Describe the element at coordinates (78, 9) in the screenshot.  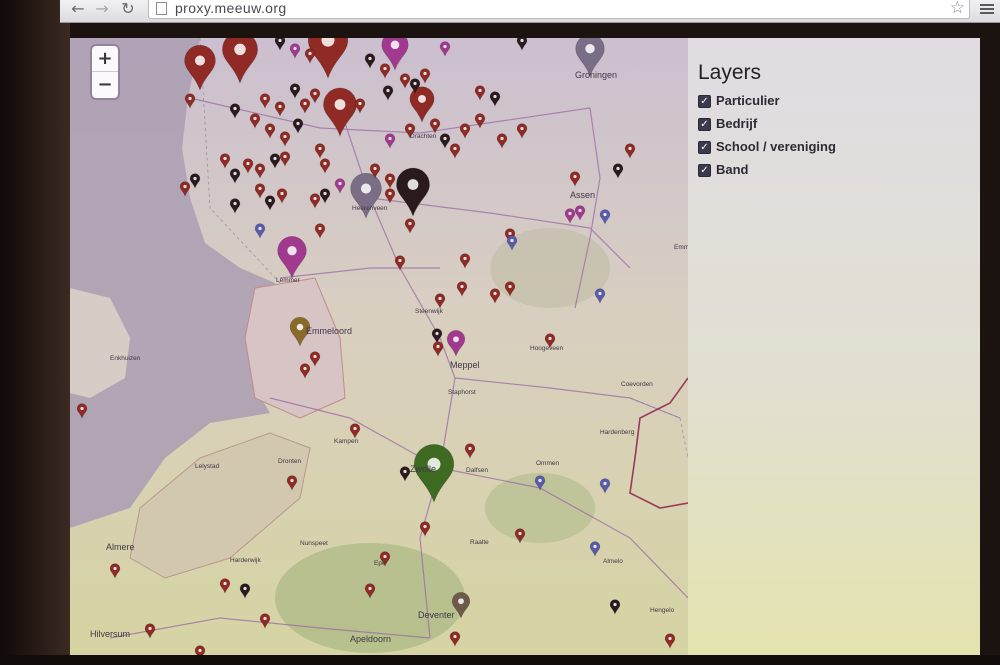
I see `back-arrow-icon: ←` at that location.